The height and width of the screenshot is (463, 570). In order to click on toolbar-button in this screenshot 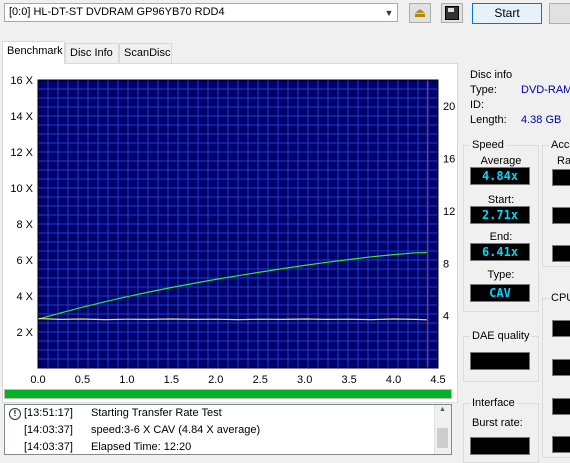, I will do `click(559, 13)`.